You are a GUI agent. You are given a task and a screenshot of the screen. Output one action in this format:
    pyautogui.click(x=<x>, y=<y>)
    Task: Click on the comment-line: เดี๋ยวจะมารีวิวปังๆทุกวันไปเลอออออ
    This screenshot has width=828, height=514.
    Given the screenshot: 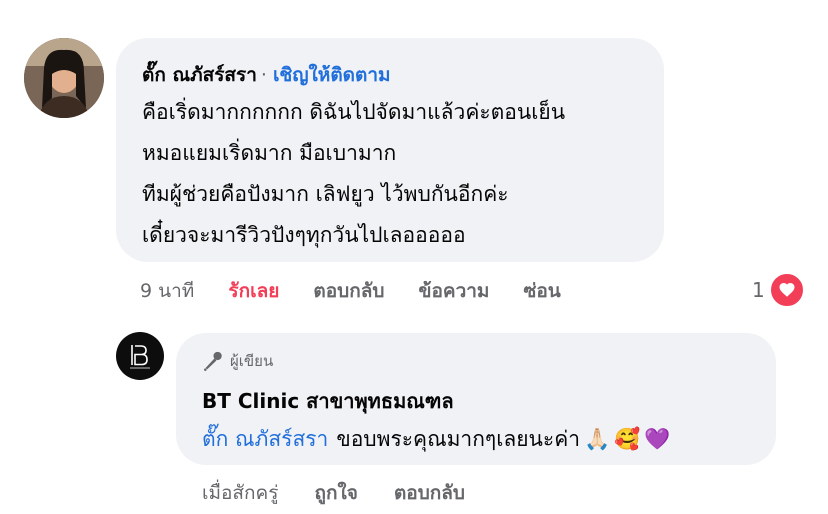 What is the action you would take?
    pyautogui.click(x=304, y=235)
    